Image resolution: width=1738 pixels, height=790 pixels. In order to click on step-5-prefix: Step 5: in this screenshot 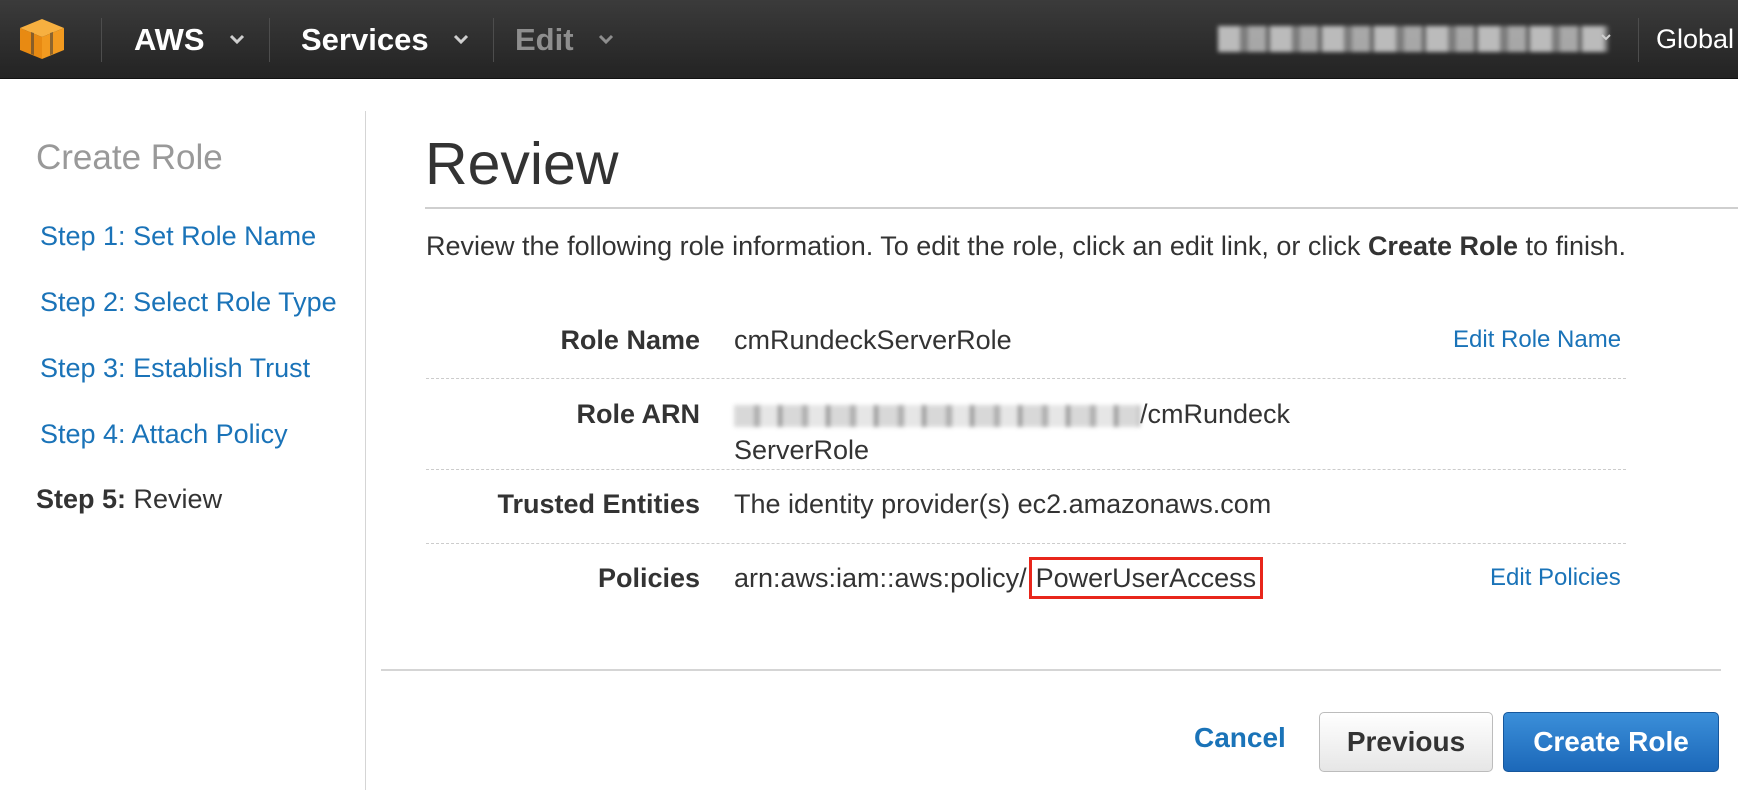, I will do `click(81, 499)`.